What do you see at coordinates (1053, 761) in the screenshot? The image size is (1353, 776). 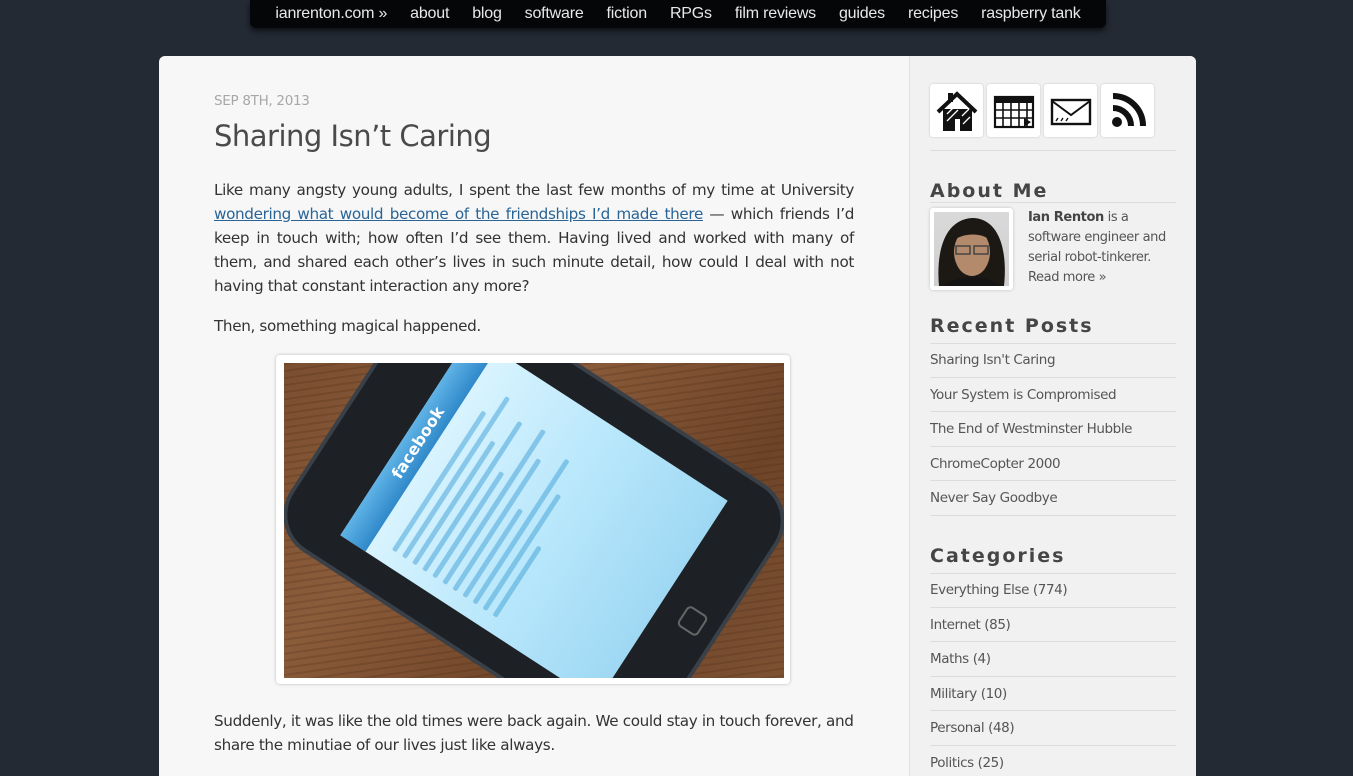 I see `list-item: Politics (25)` at bounding box center [1053, 761].